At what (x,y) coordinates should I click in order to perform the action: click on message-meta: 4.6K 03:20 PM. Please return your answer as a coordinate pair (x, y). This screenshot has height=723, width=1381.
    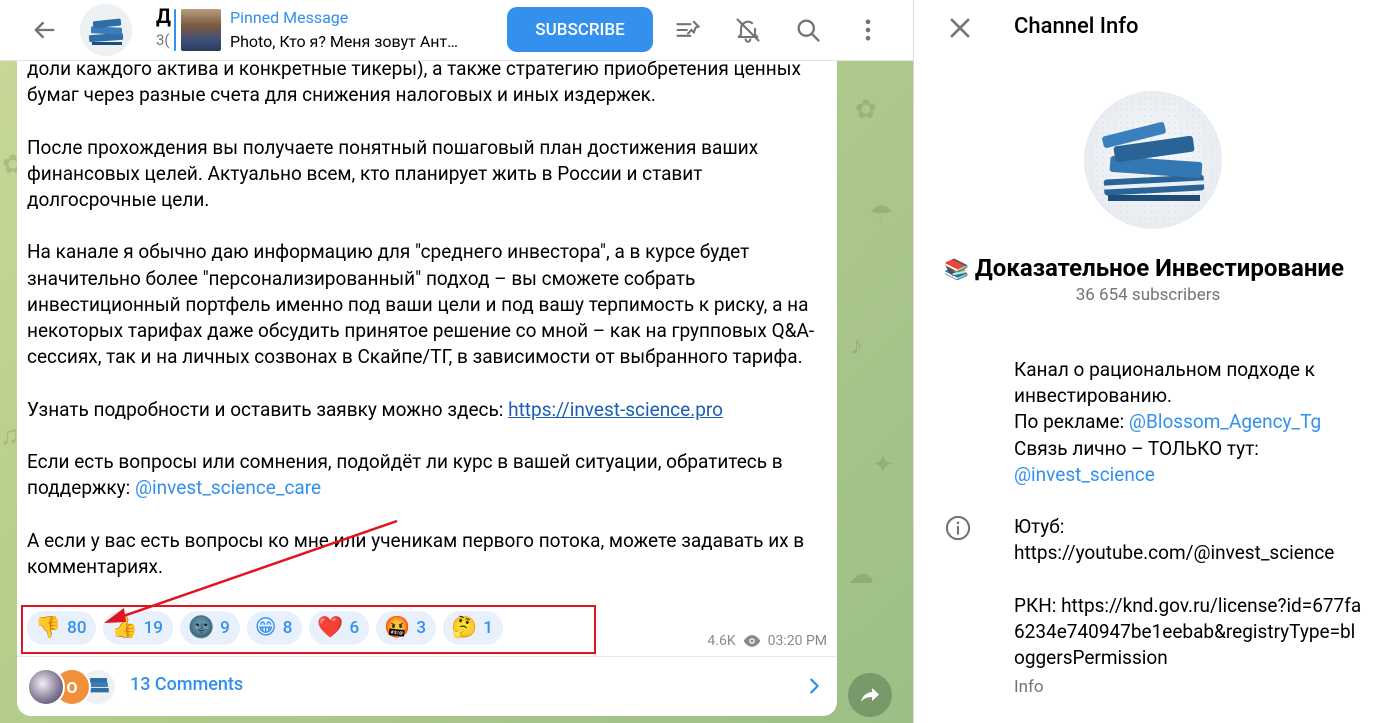
    Looking at the image, I should click on (767, 641).